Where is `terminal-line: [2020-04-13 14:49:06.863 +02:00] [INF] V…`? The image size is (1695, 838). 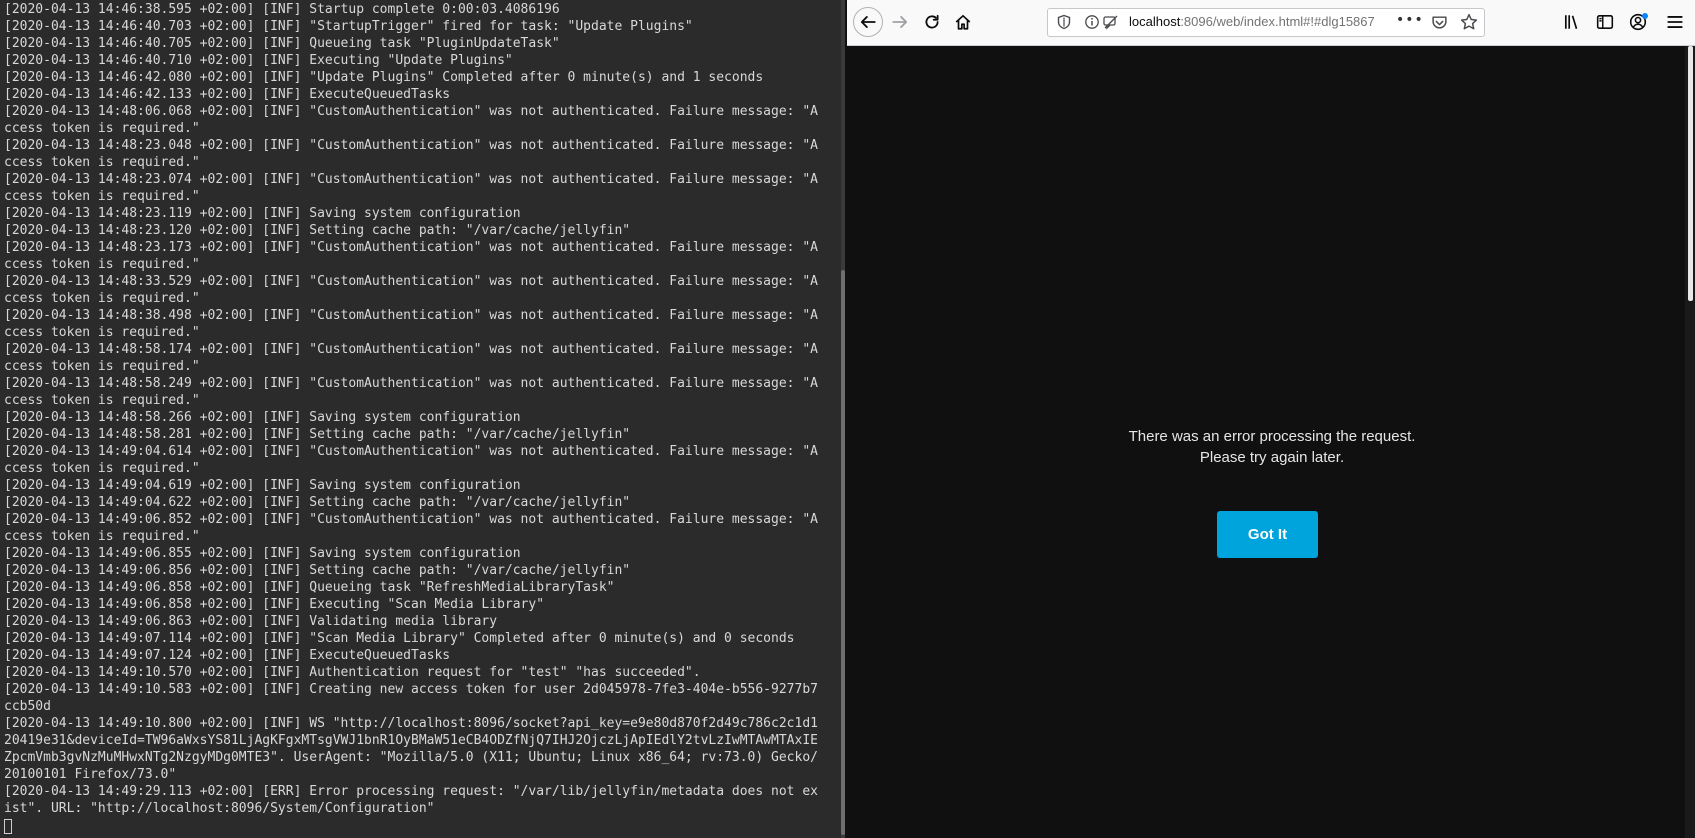 terminal-line: [2020-04-13 14:49:06.863 +02:00] [INF] V… is located at coordinates (251, 621).